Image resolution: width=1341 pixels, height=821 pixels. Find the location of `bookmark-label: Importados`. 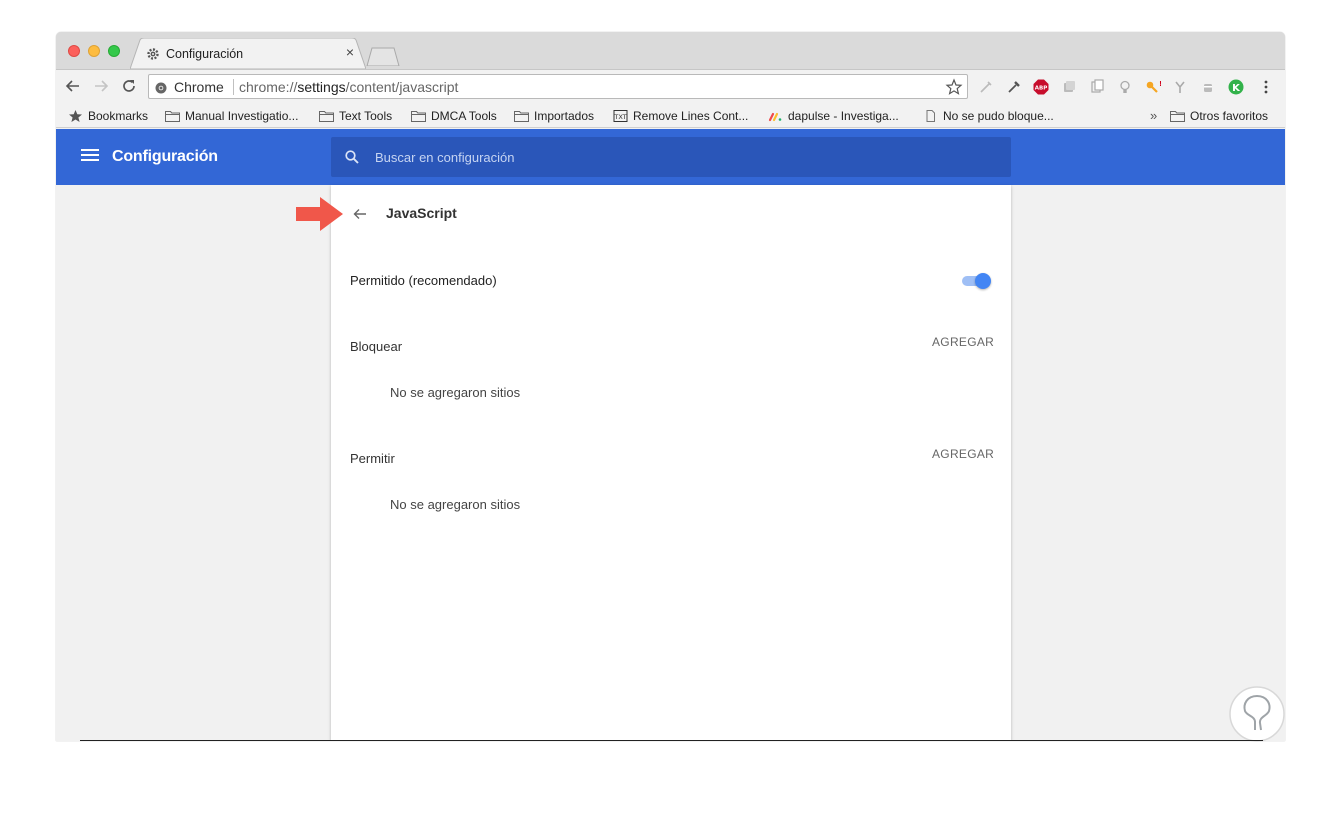

bookmark-label: Importados is located at coordinates (564, 116).